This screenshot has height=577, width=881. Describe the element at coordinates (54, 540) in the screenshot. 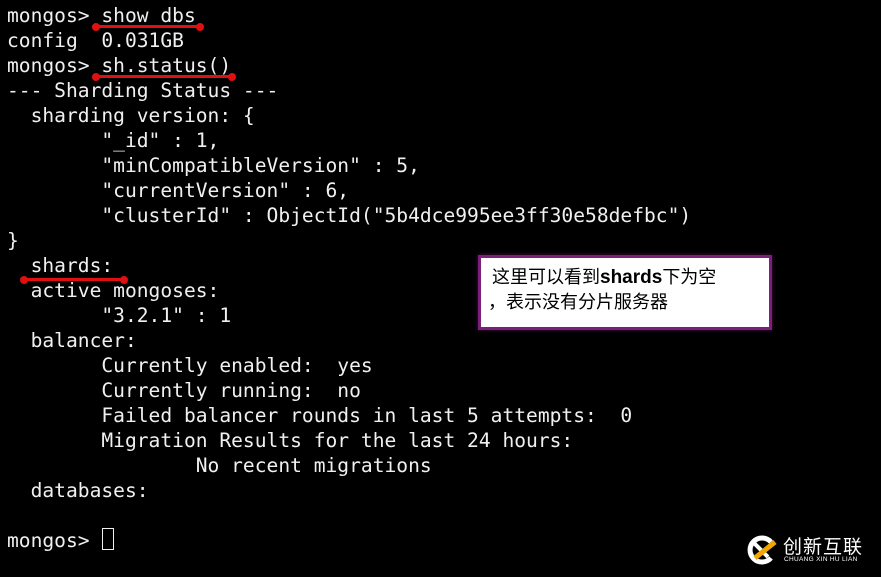

I see `terminal-prompt: mongos>` at that location.